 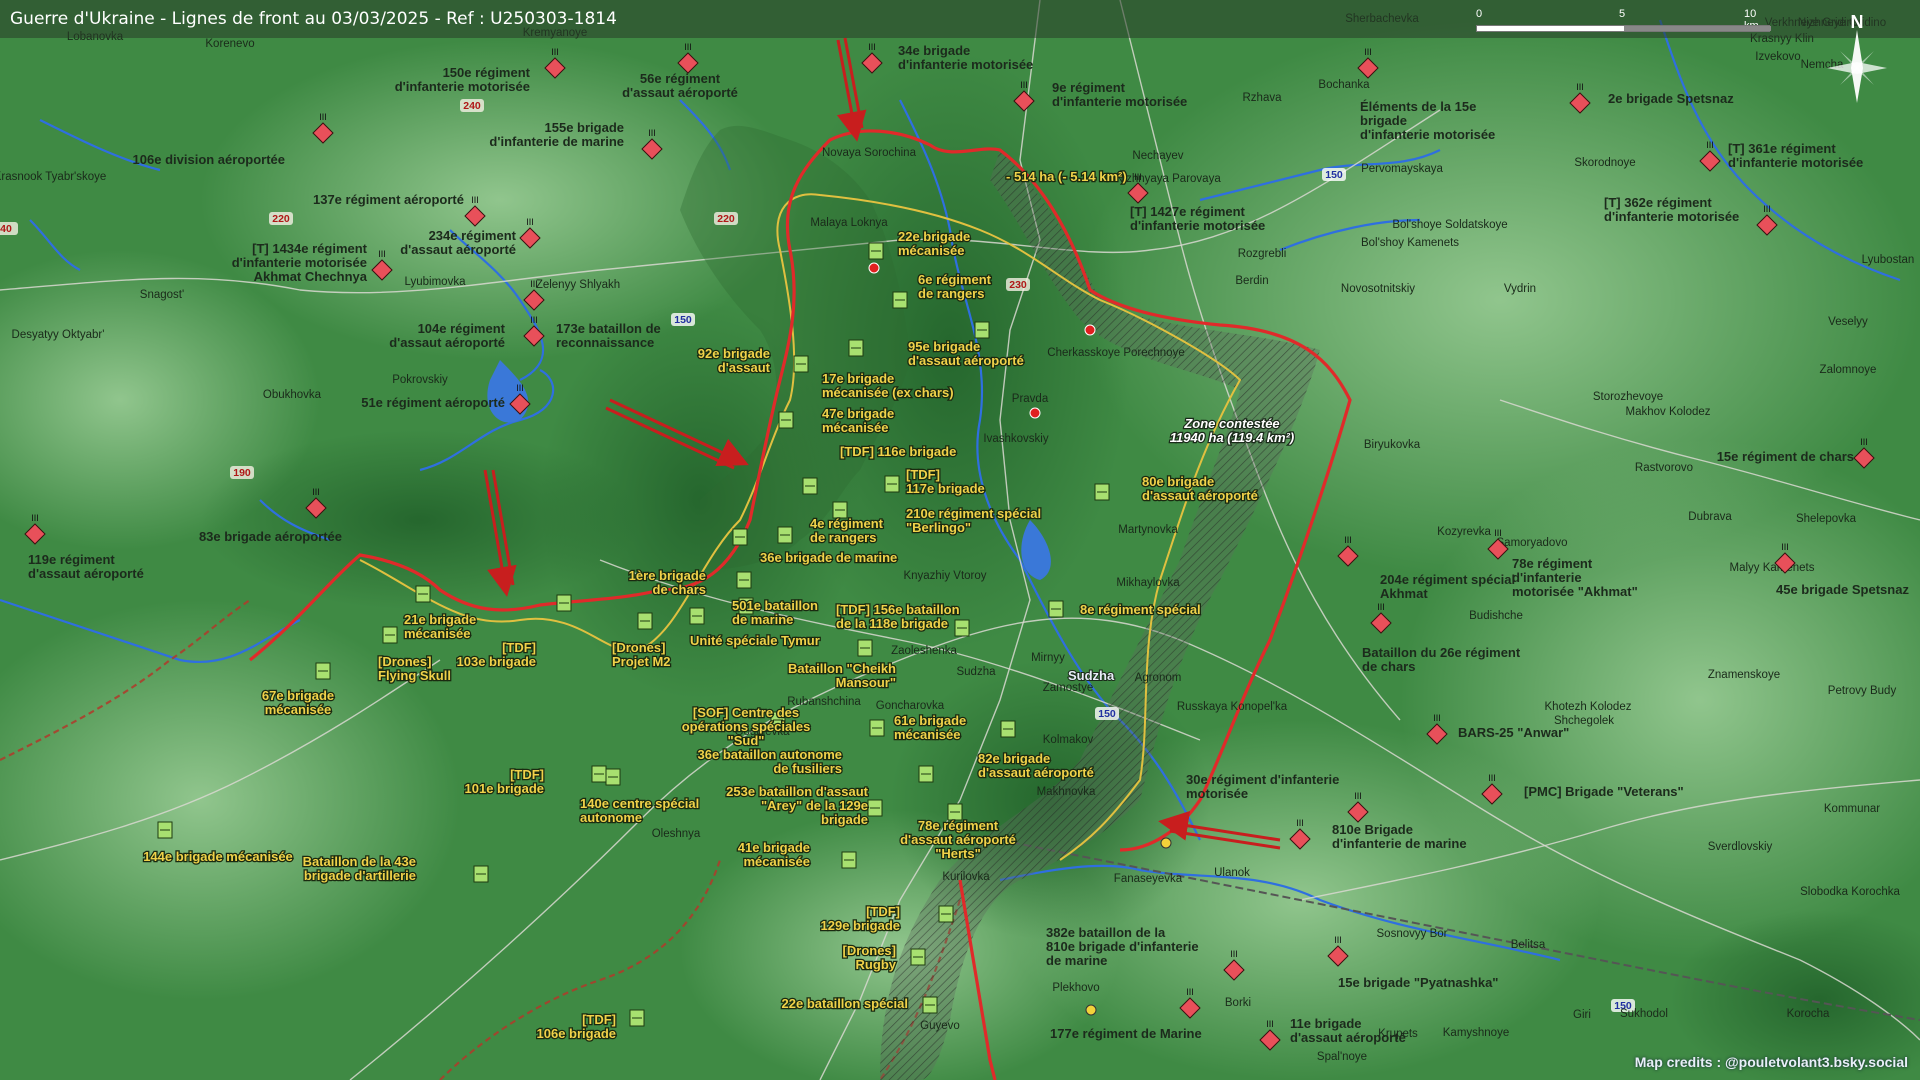 I want to click on russian-unit-label: 177e régiment de Marine, so click(x=1126, y=1033).